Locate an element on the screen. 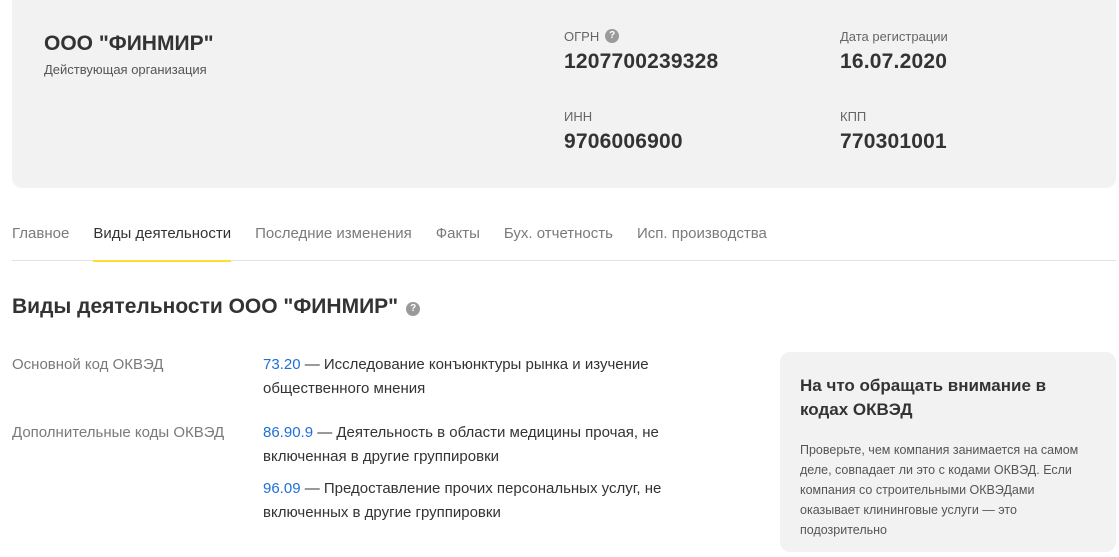 This screenshot has height=557, width=1119. tab-activities: Виды деятельности is located at coordinates (162, 234).